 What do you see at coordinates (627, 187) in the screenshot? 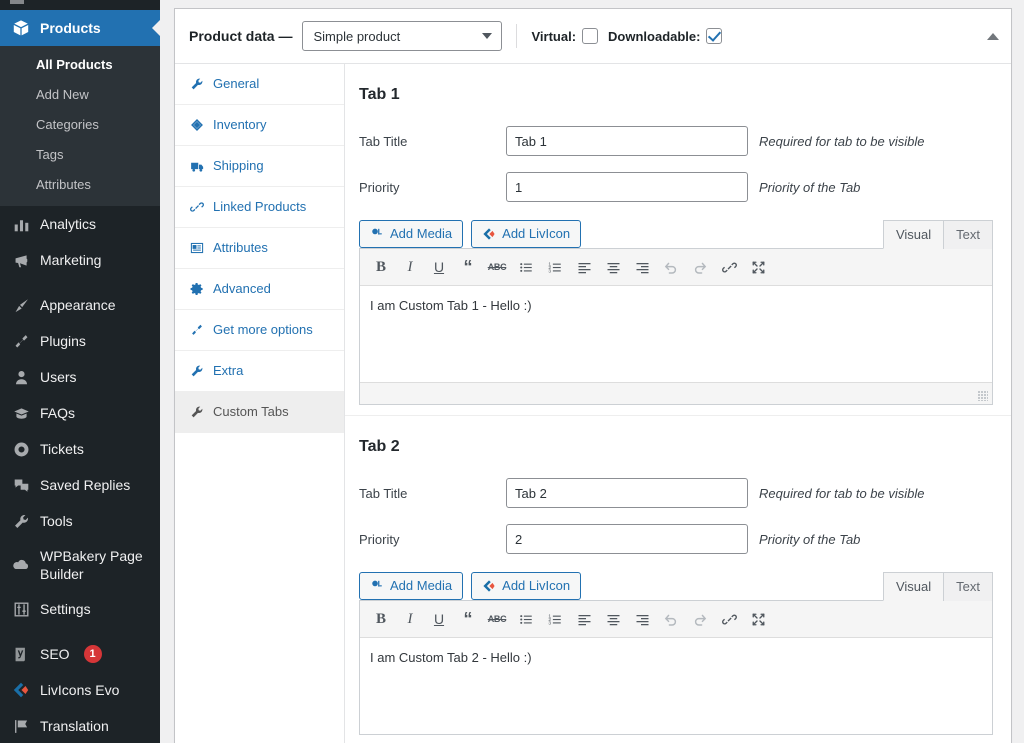
I see `tab-priority-input: 1` at bounding box center [627, 187].